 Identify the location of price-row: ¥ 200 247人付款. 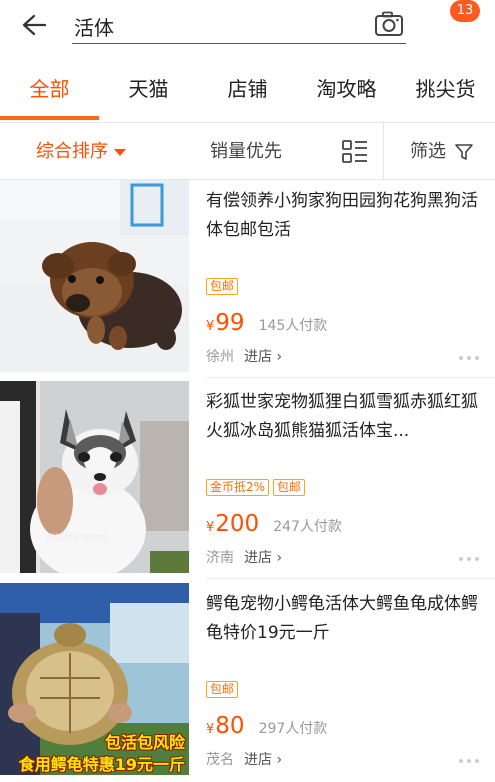
(274, 524).